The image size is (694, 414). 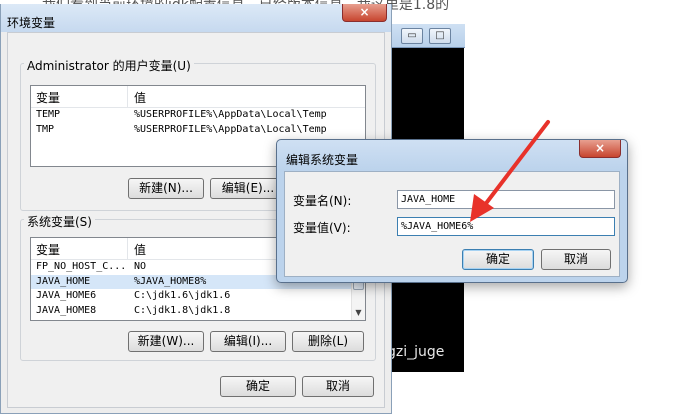 What do you see at coordinates (170, 281) in the screenshot?
I see `variable-value: %JAVA_HOME8%` at bounding box center [170, 281].